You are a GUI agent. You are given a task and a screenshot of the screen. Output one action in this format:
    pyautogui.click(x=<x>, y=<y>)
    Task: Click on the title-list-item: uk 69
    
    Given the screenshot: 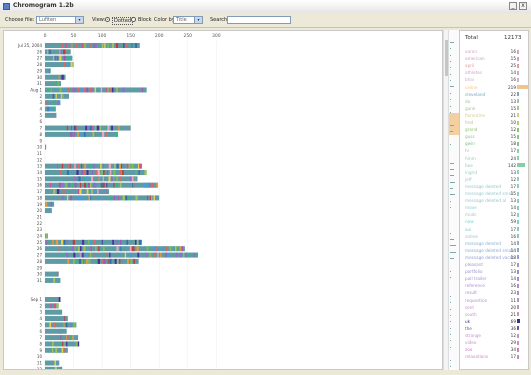 What is the action you would take?
    pyautogui.click(x=494, y=321)
    